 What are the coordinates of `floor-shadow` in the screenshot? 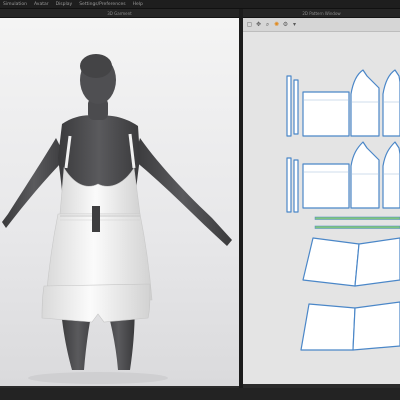 It's located at (98, 378).